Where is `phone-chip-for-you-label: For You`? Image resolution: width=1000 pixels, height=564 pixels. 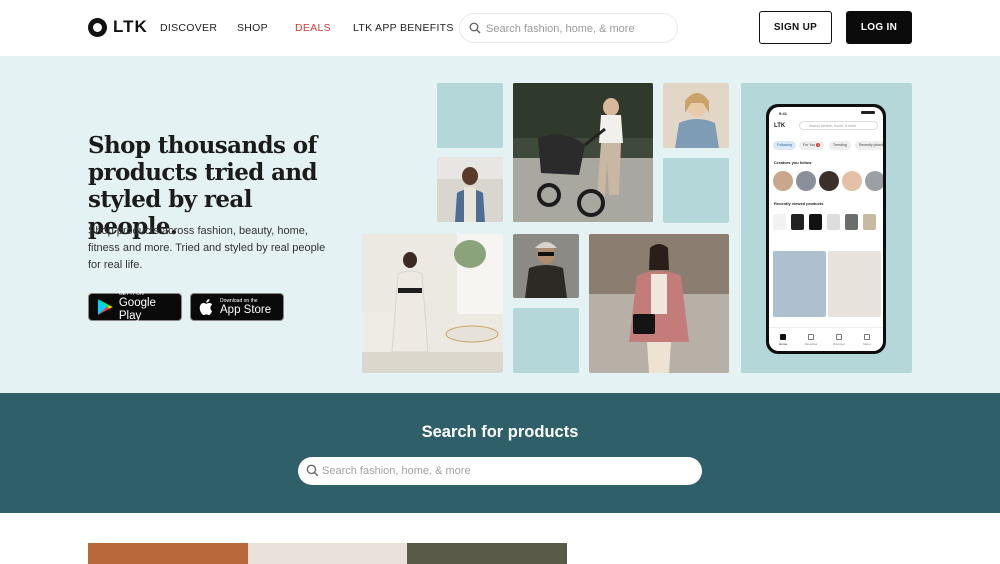
phone-chip-for-you-label: For You is located at coordinates (809, 145).